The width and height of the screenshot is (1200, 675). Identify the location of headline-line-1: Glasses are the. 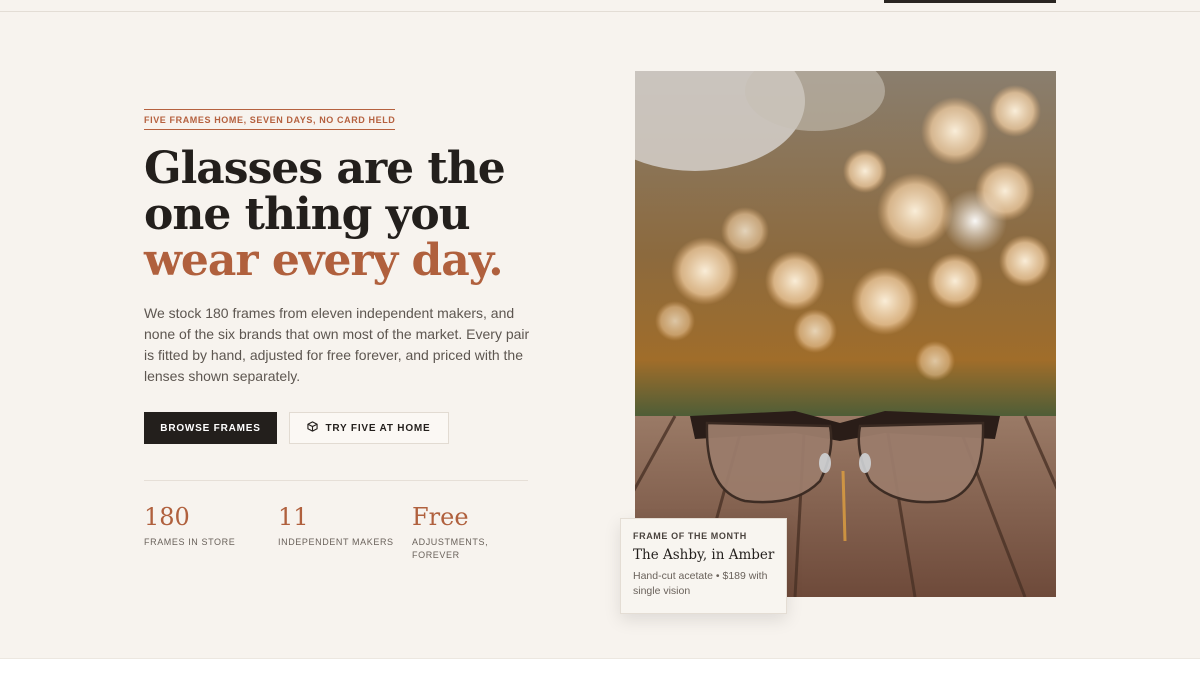
(325, 168).